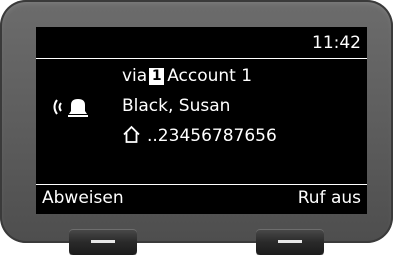 The image size is (393, 255). Describe the element at coordinates (135, 76) in the screenshot. I see `via-label: via` at that location.